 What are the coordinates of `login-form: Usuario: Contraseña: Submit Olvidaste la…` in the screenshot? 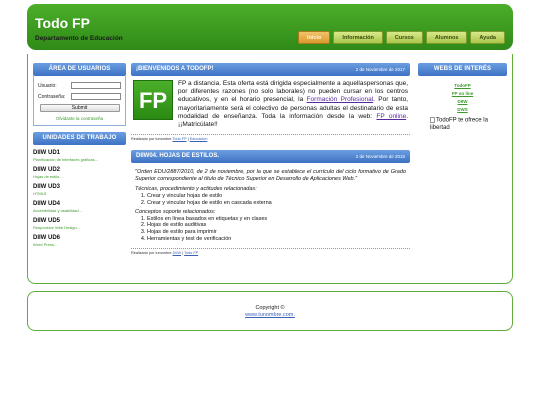 It's located at (79, 101).